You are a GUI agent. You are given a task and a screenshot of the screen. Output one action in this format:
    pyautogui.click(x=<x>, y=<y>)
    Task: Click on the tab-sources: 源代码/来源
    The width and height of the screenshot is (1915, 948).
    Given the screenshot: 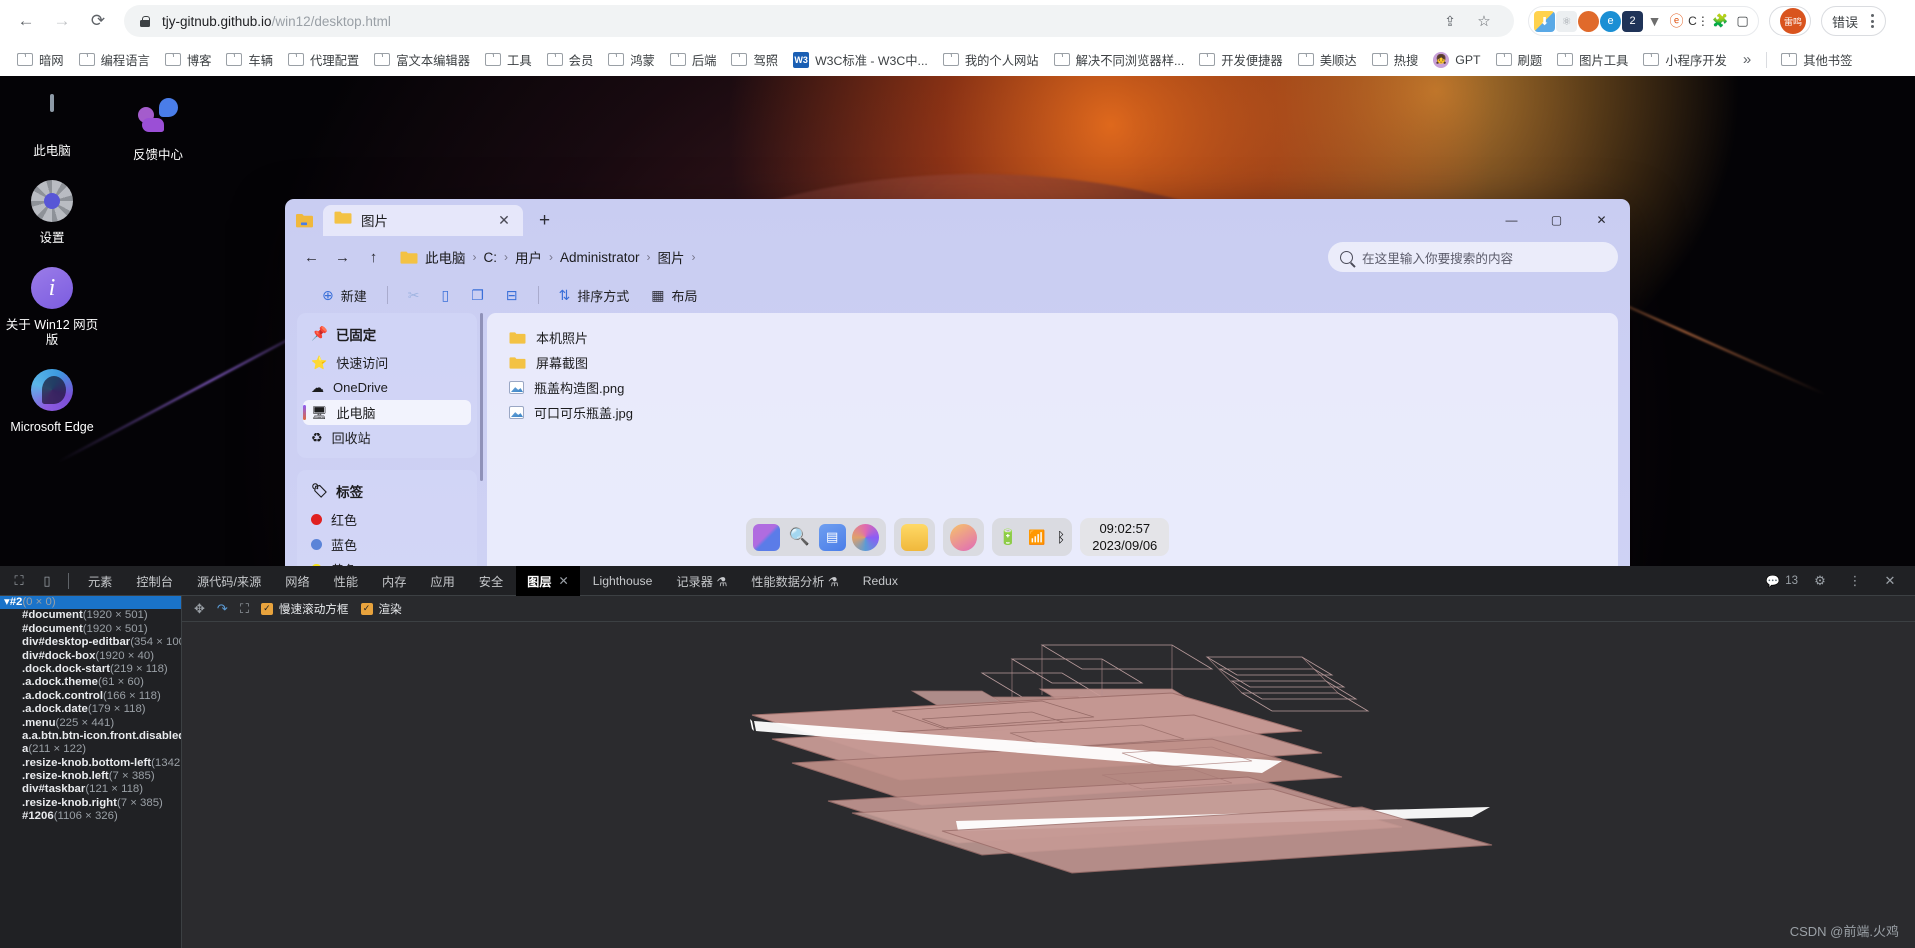 What is the action you would take?
    pyautogui.click(x=229, y=581)
    